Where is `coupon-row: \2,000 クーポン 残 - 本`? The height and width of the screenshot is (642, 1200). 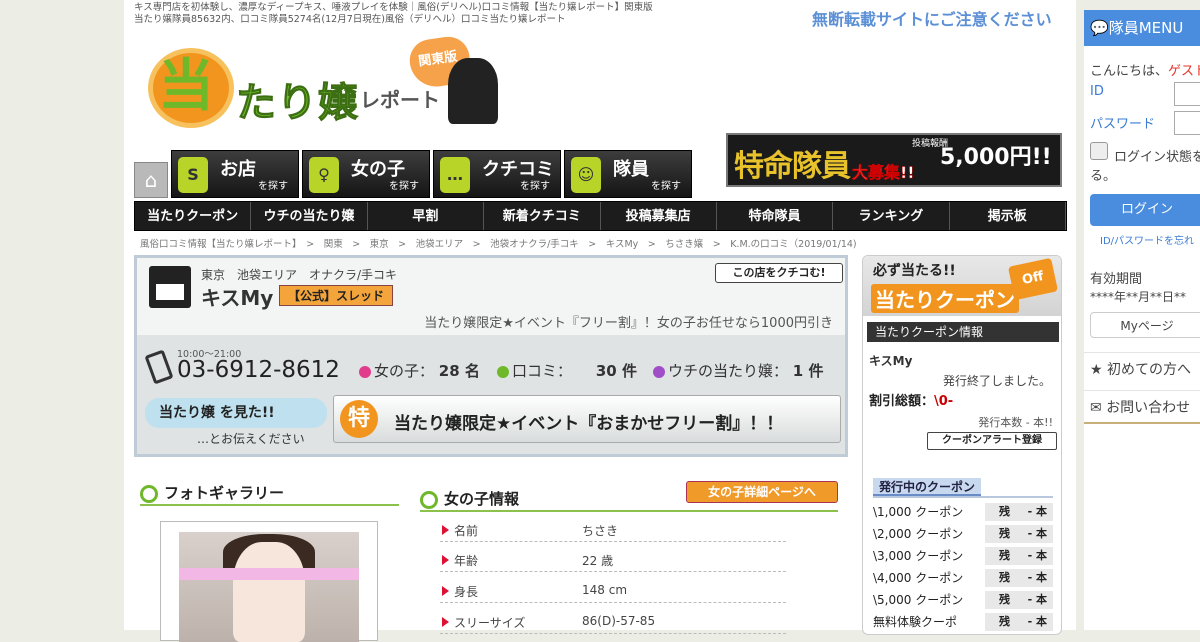 coupon-row: \2,000 クーポン 残 - 本 is located at coordinates (963, 534).